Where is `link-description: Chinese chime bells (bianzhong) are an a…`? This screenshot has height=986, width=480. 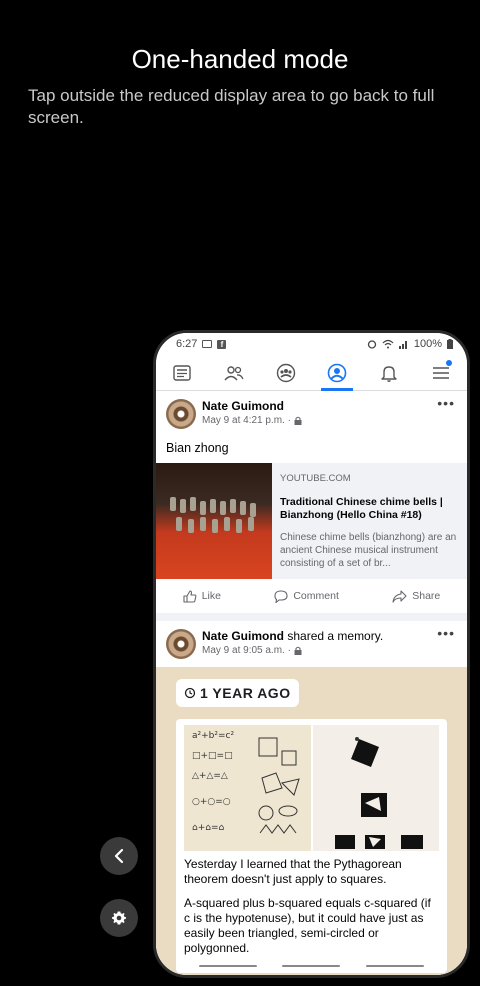 link-description: Chinese chime bells (bianzhong) are an a… is located at coordinates (368, 550).